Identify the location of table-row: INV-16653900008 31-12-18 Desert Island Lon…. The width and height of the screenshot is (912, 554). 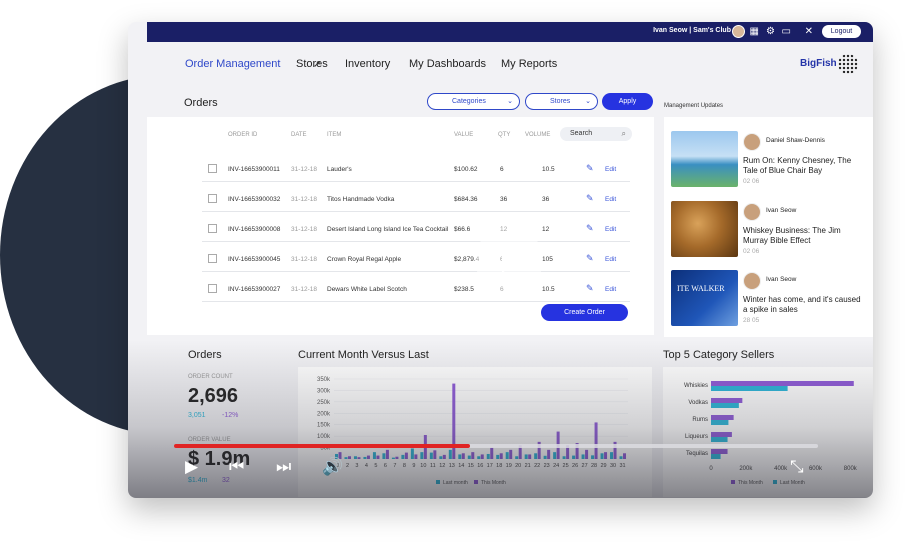
(416, 228).